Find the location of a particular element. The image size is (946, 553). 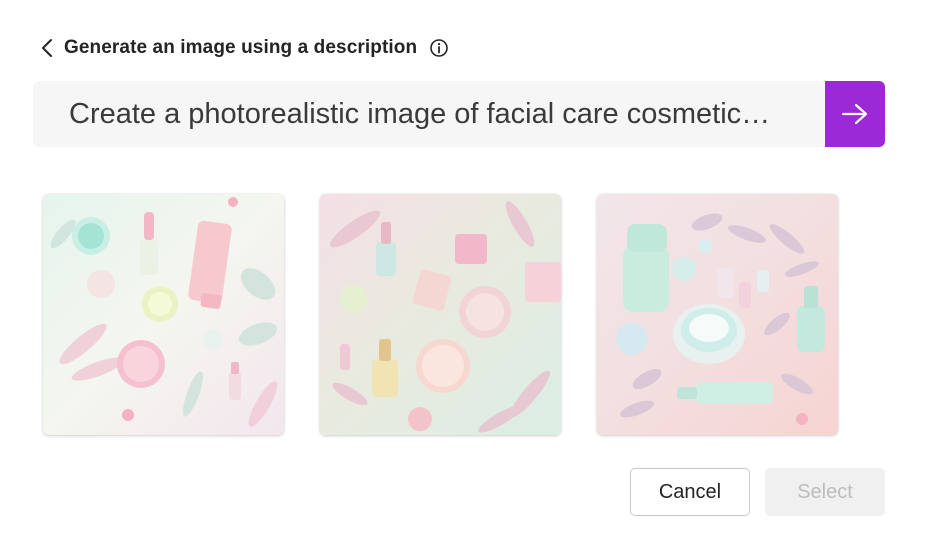

dialog-title: Generate an image using a description is located at coordinates (241, 47).